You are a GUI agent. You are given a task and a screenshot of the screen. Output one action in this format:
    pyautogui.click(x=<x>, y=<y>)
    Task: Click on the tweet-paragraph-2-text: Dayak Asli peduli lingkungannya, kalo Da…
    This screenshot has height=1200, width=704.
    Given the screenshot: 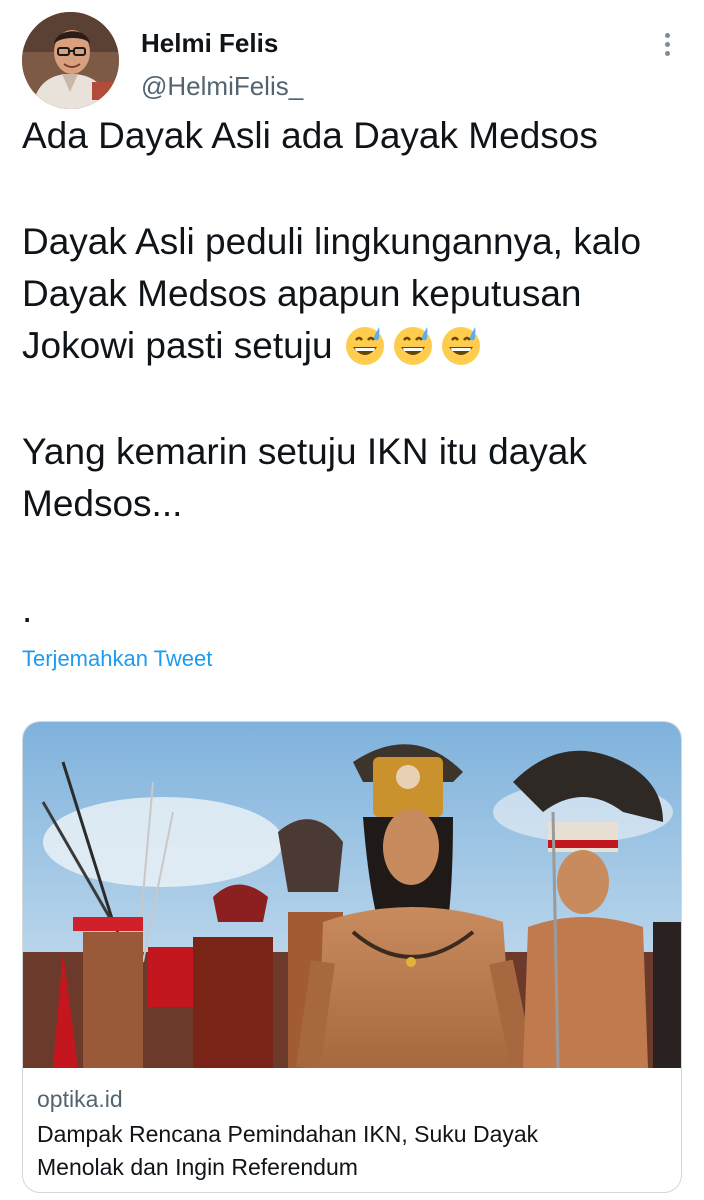 What is the action you would take?
    pyautogui.click(x=332, y=293)
    